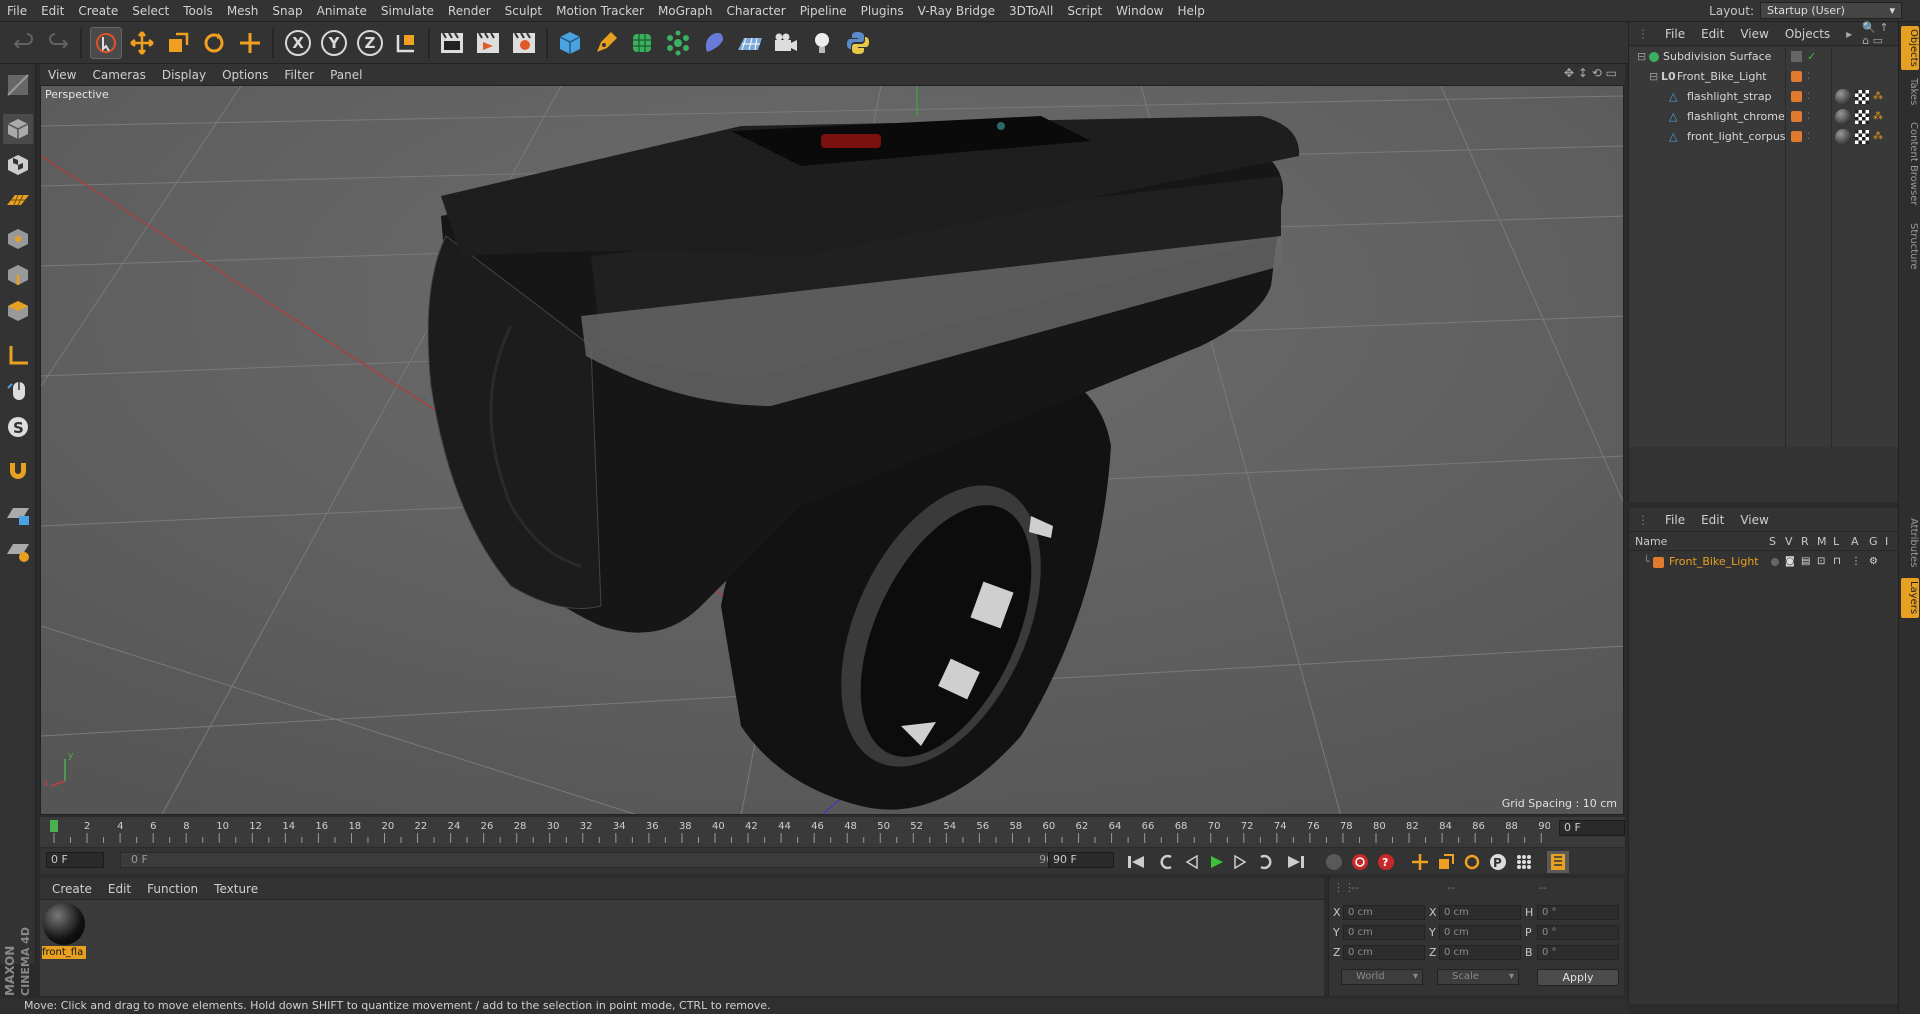 The image size is (1920, 1014). What do you see at coordinates (1790, 562) in the screenshot?
I see `view-eye-icon: ◙` at bounding box center [1790, 562].